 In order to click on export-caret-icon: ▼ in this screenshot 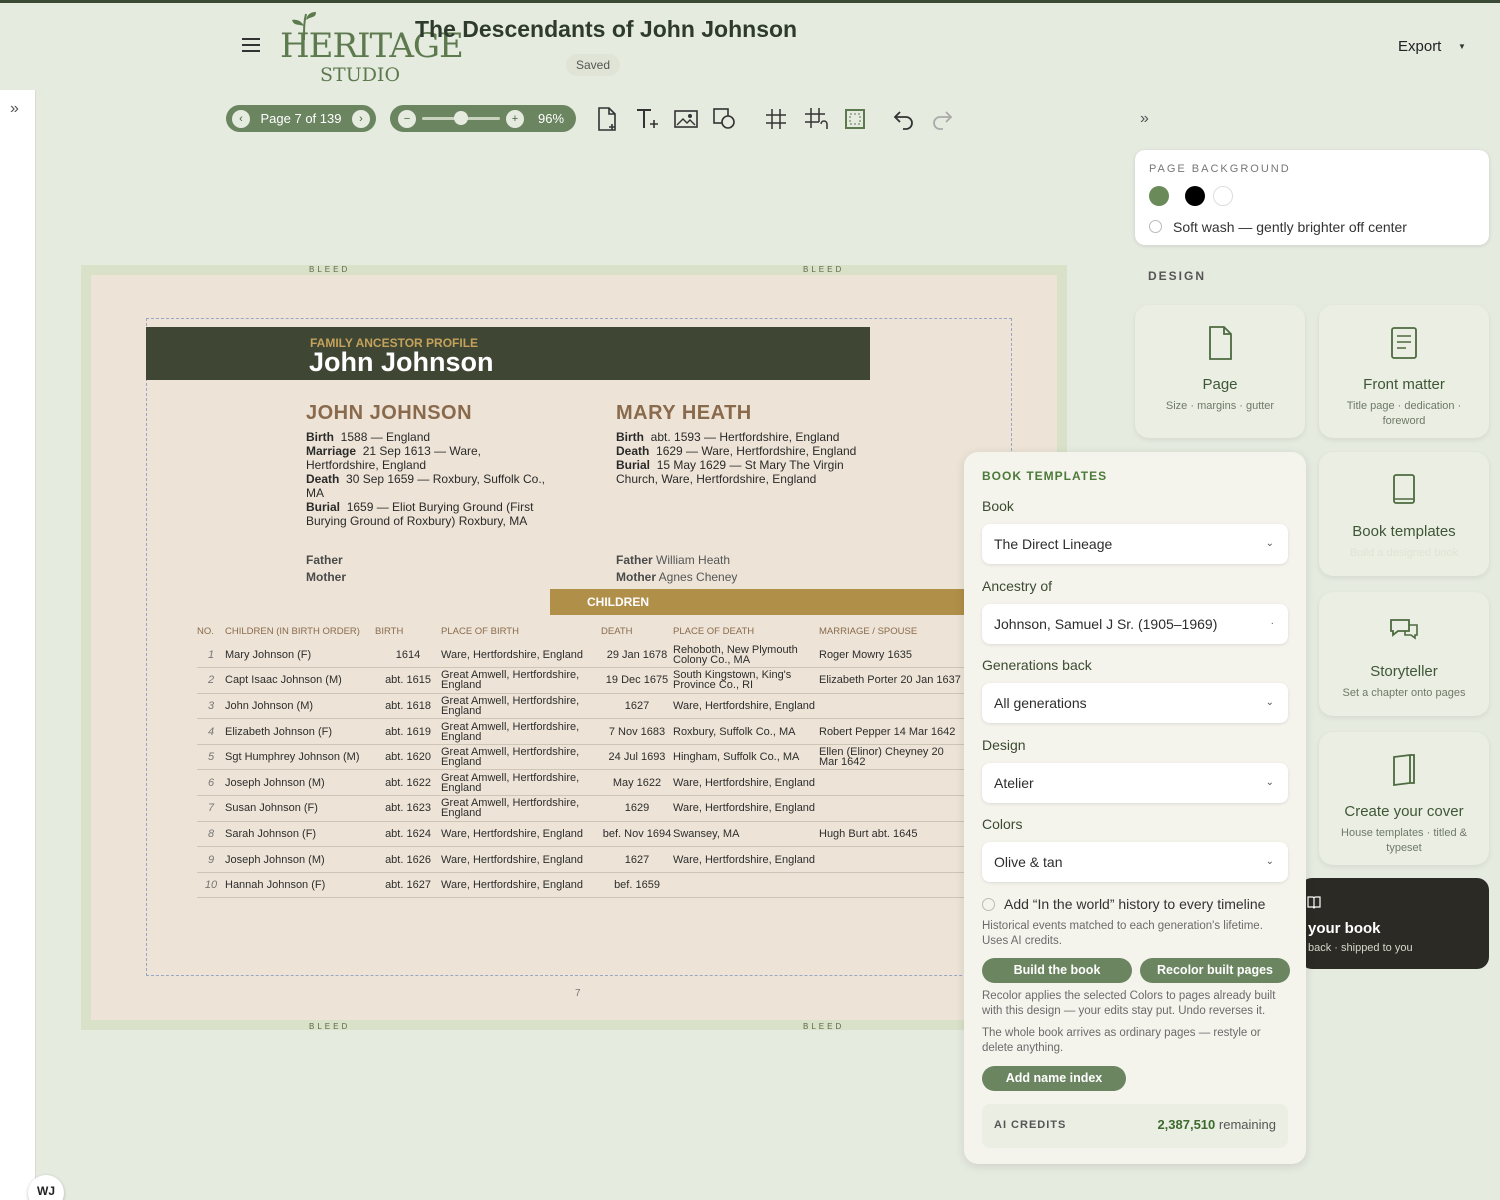, I will do `click(1462, 46)`.